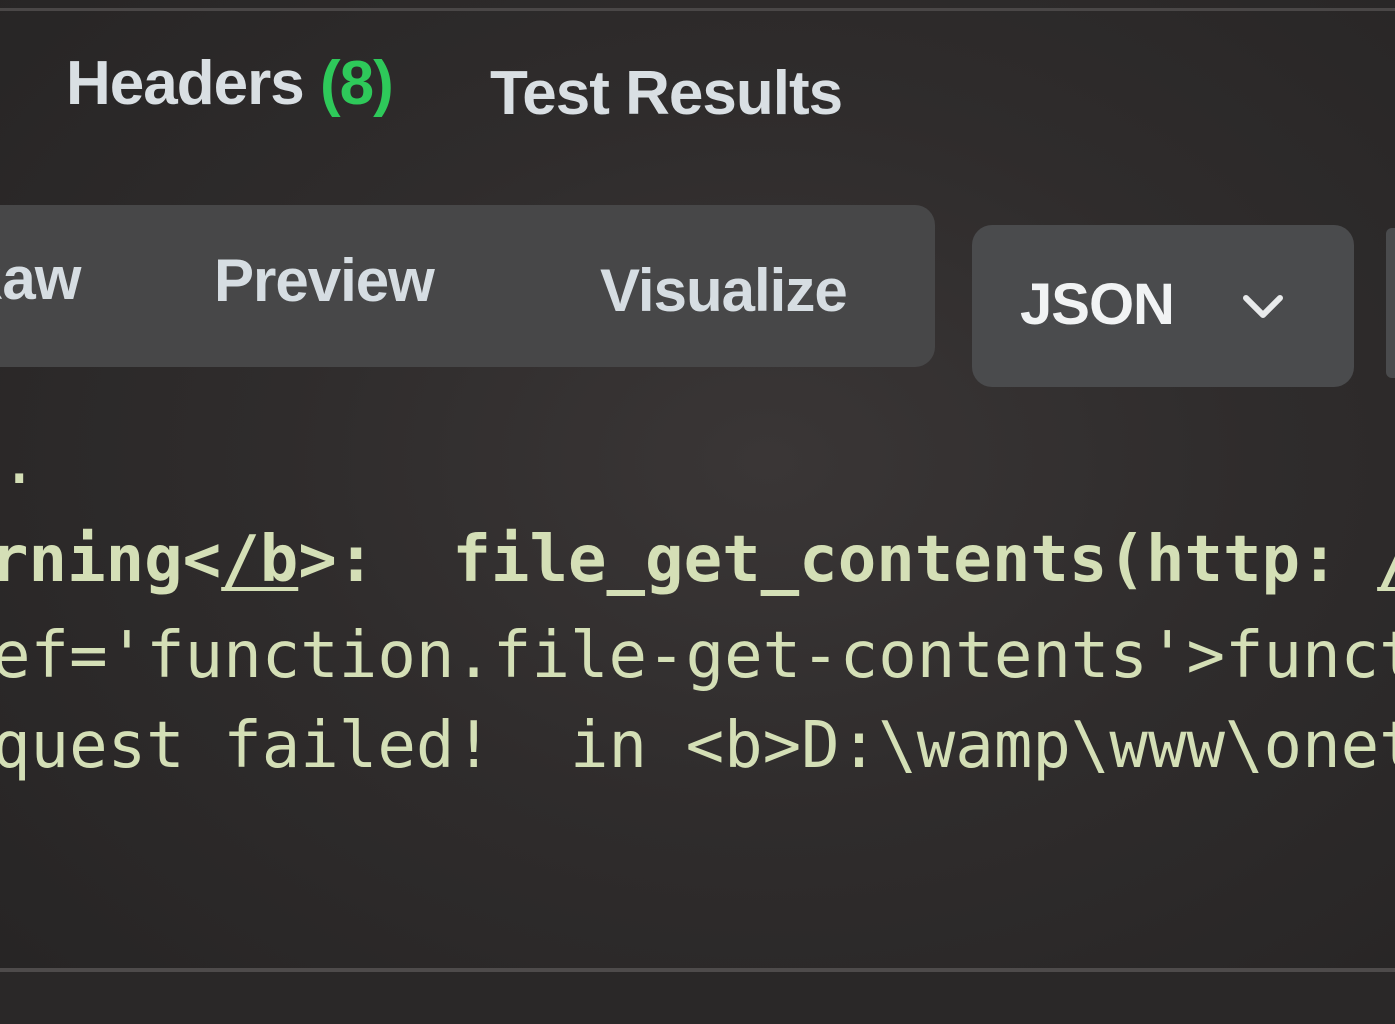  I want to click on view-raw-button: Raw, so click(60, 278).